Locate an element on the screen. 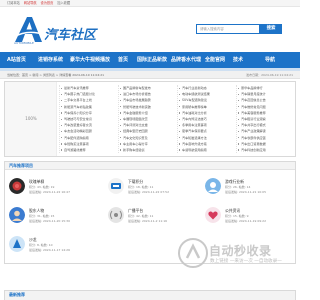 This screenshot has height=300, width=320. member-stats: 积分: 15, 帖数: 9 is located at coordinates (237, 216).